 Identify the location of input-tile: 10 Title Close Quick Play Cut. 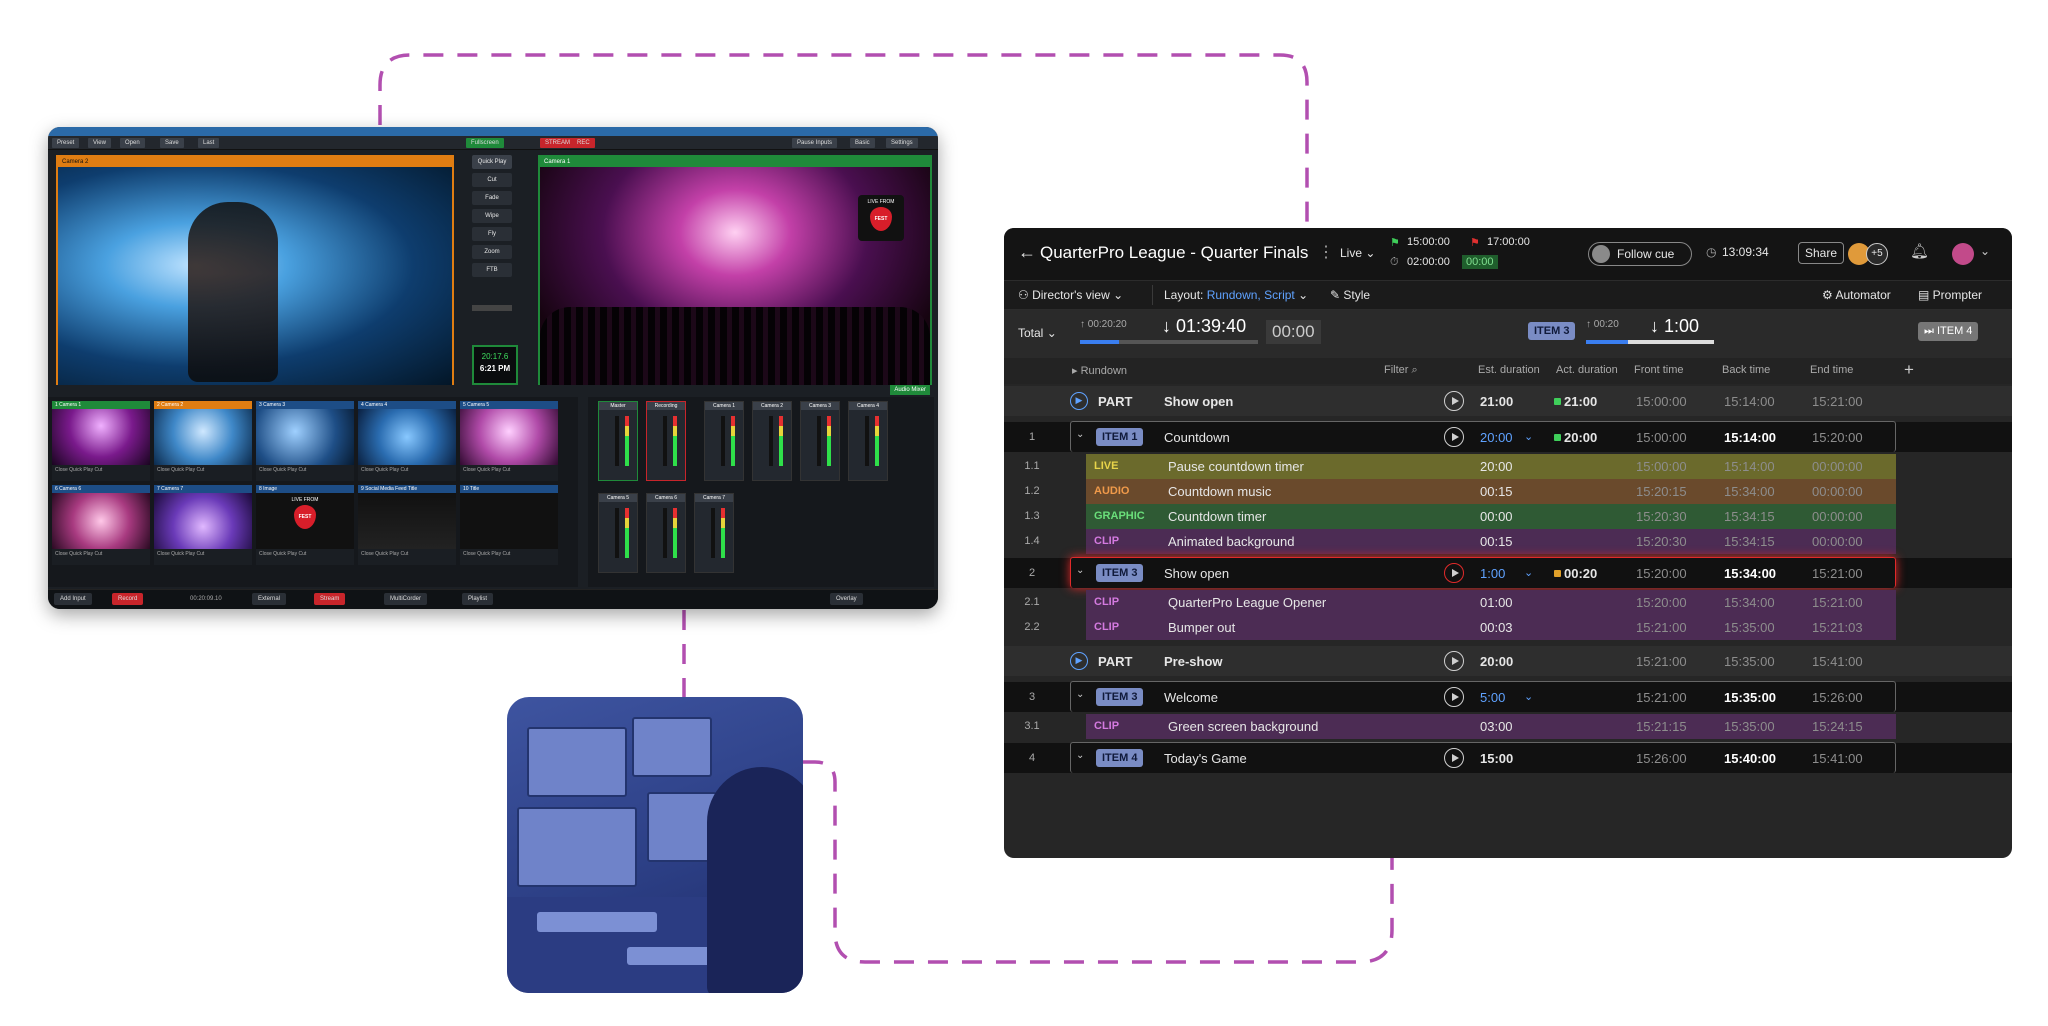
(509, 525).